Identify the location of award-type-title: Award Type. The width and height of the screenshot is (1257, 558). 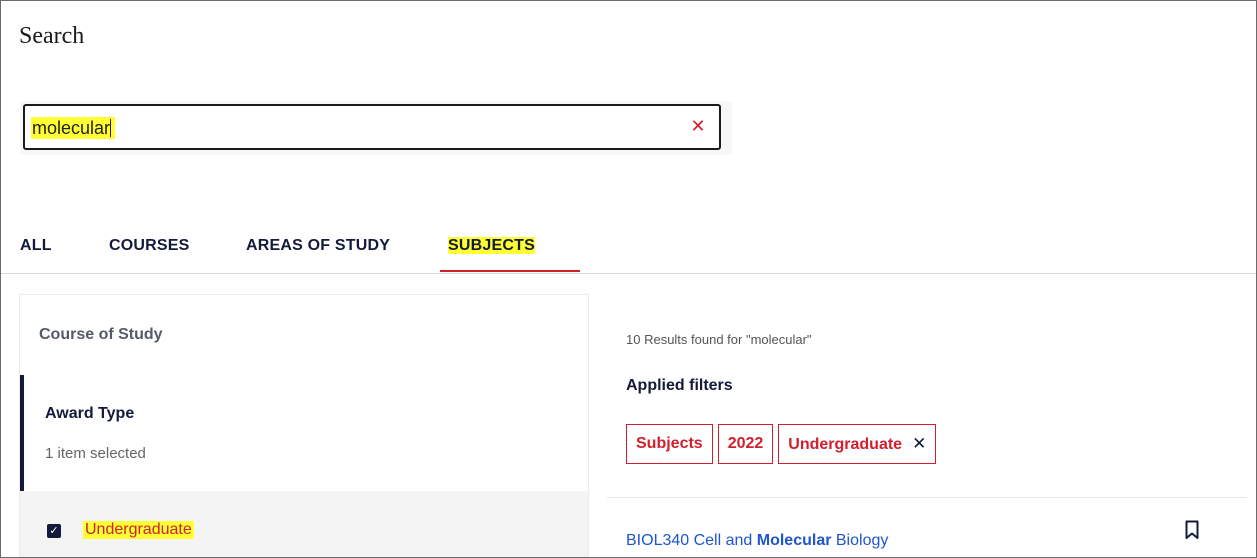
(90, 413).